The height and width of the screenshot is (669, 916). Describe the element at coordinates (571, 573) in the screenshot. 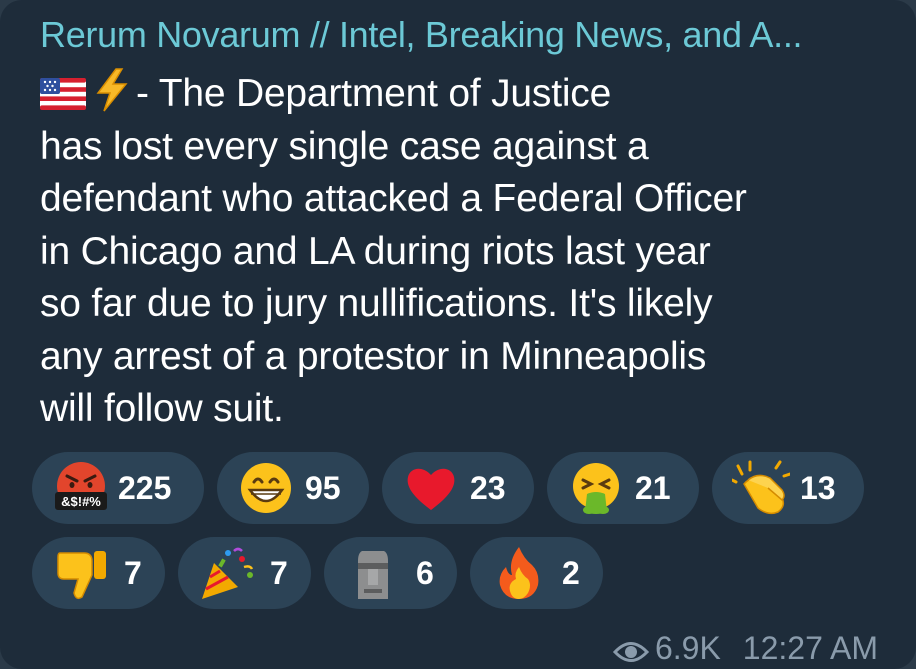

I see `reaction-count: 2` at that location.